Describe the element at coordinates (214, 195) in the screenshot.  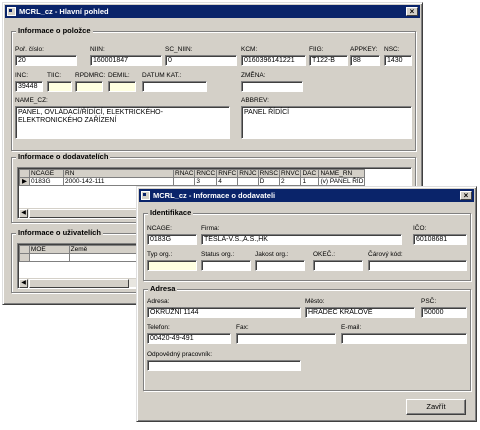
I see `dialog-title: MCRL_cz - Informace o dodavateli` at that location.